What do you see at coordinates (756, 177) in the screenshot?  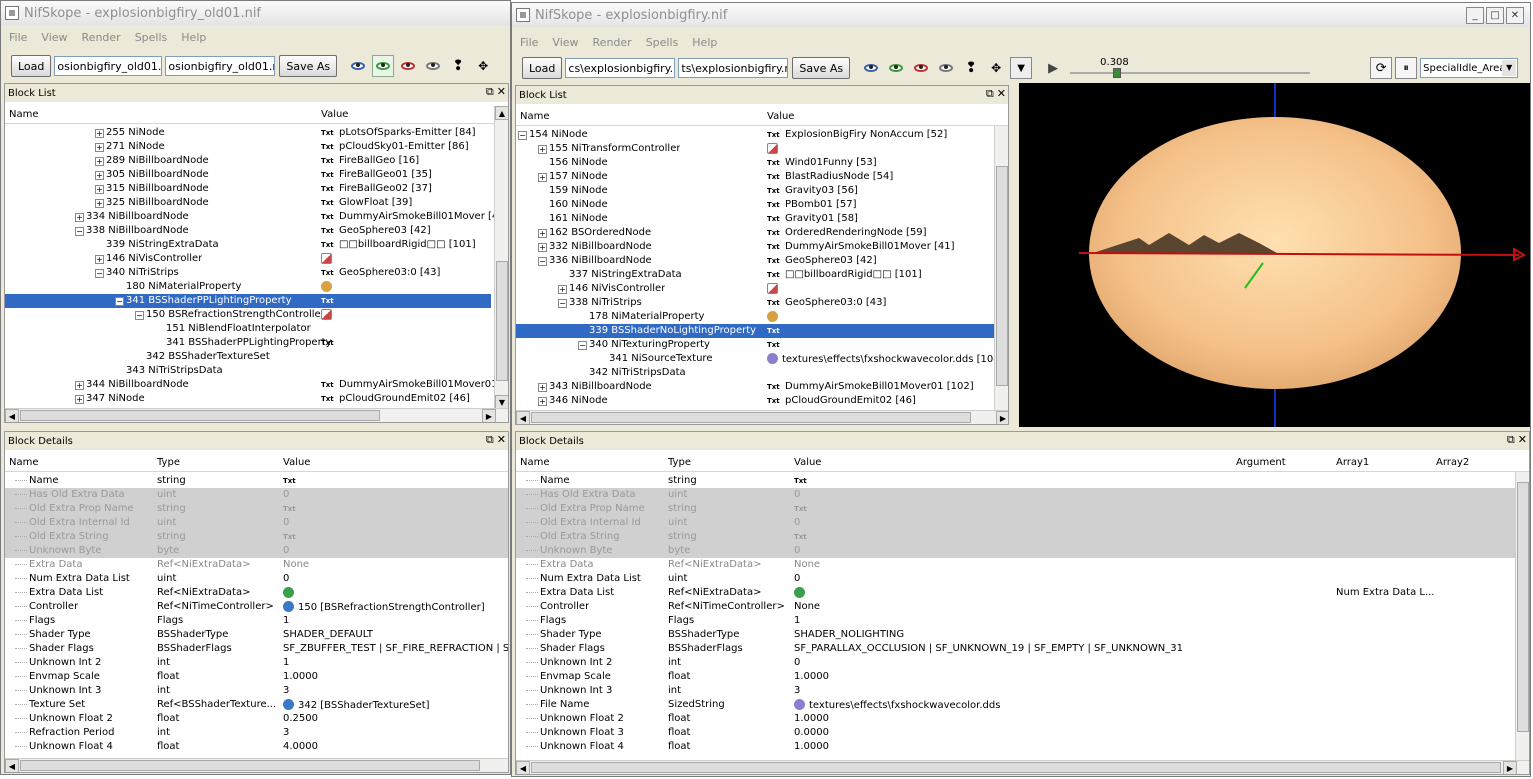 I see `tree-row: +157 NiNode Txt BlastRadiusNode [54]` at bounding box center [756, 177].